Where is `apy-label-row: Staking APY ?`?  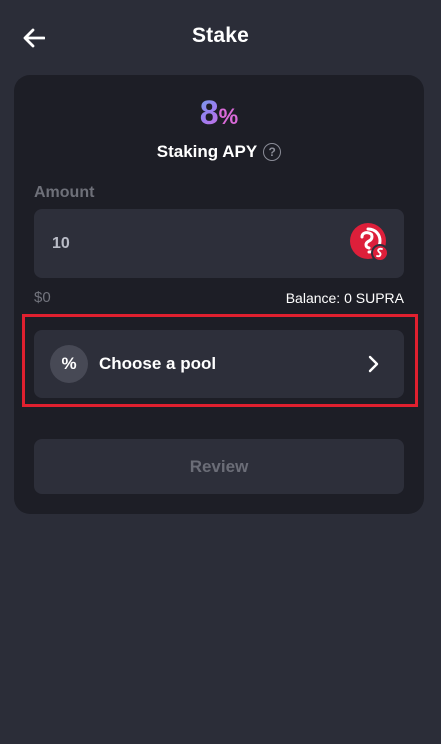
apy-label-row: Staking APY ? is located at coordinates (219, 152).